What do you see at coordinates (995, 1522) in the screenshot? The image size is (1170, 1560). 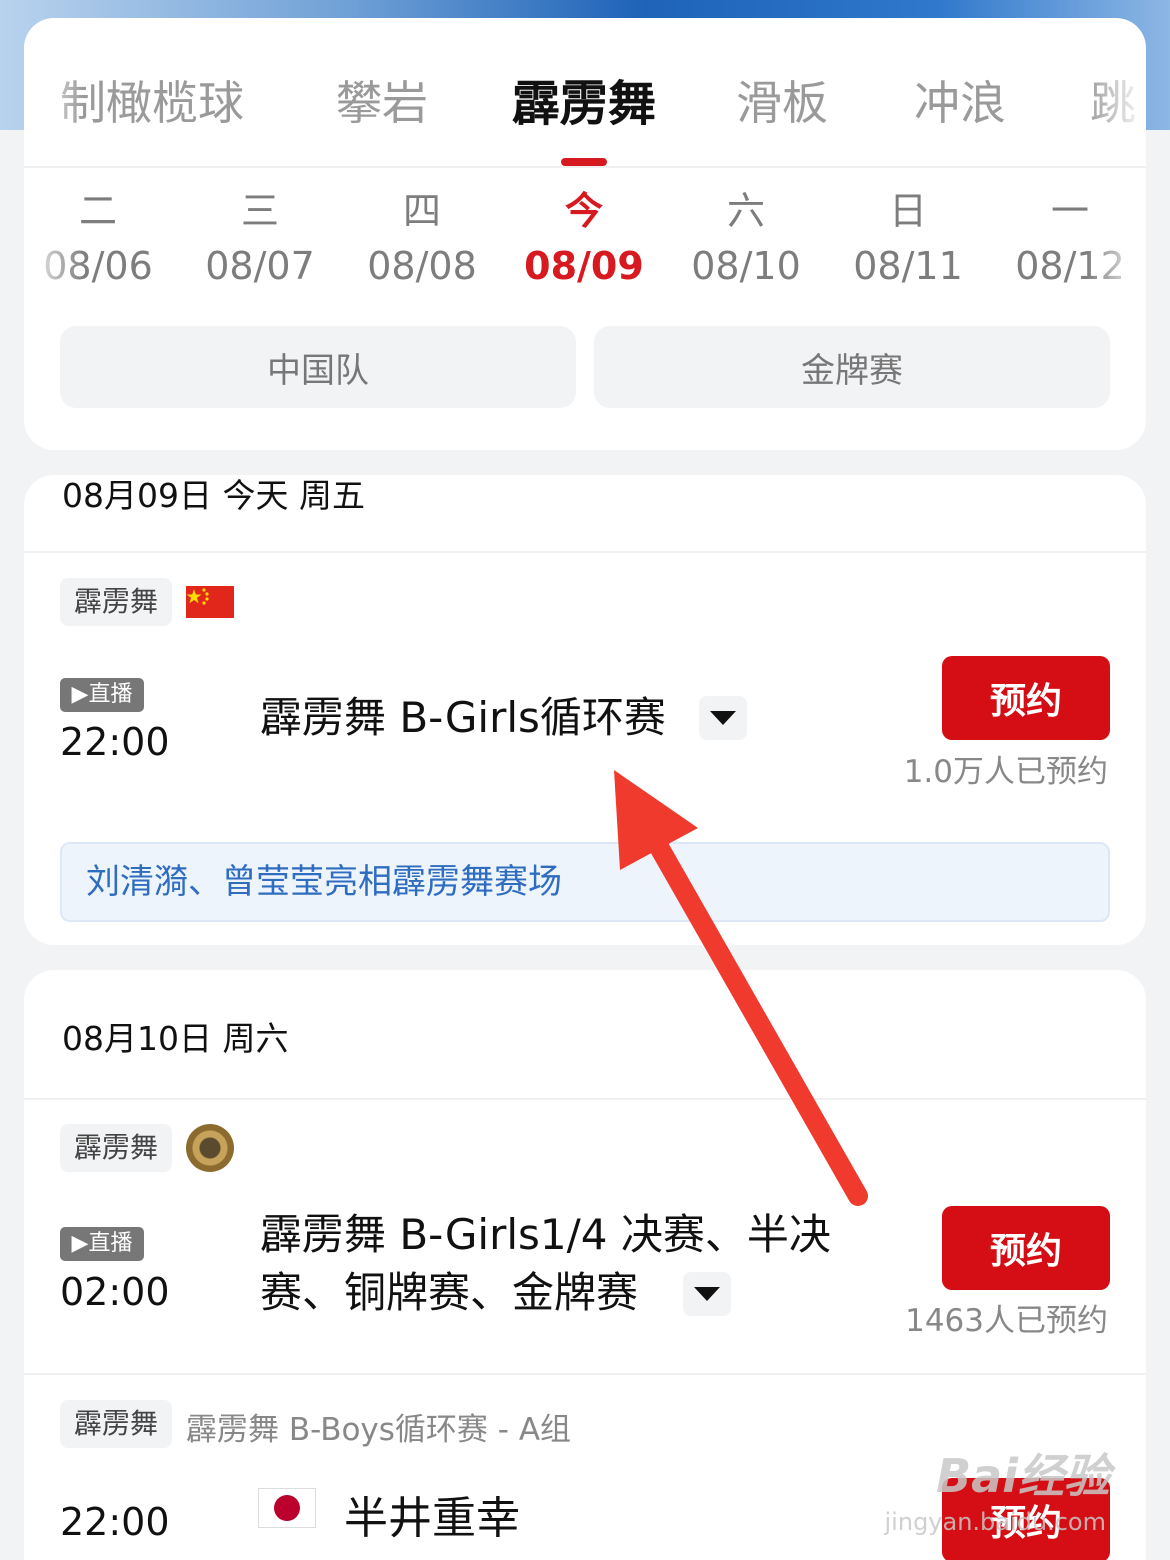 I see `watermark-url: jingyan.baidu.com` at bounding box center [995, 1522].